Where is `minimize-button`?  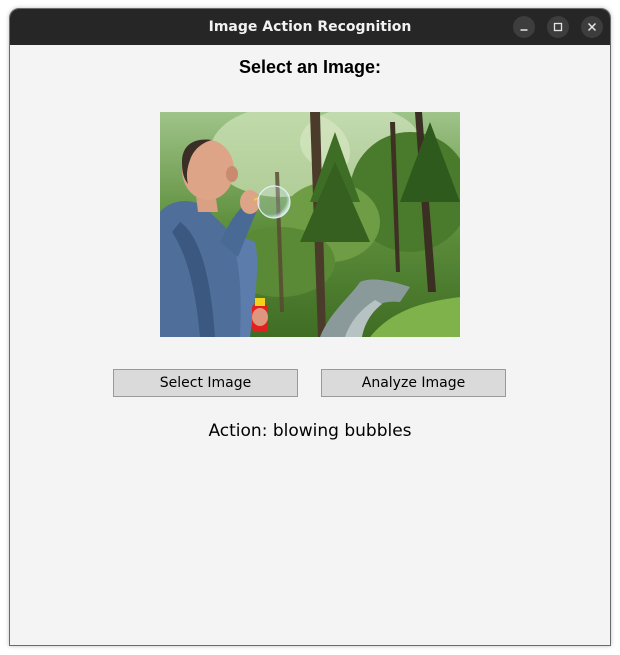
minimize-button is located at coordinates (524, 27).